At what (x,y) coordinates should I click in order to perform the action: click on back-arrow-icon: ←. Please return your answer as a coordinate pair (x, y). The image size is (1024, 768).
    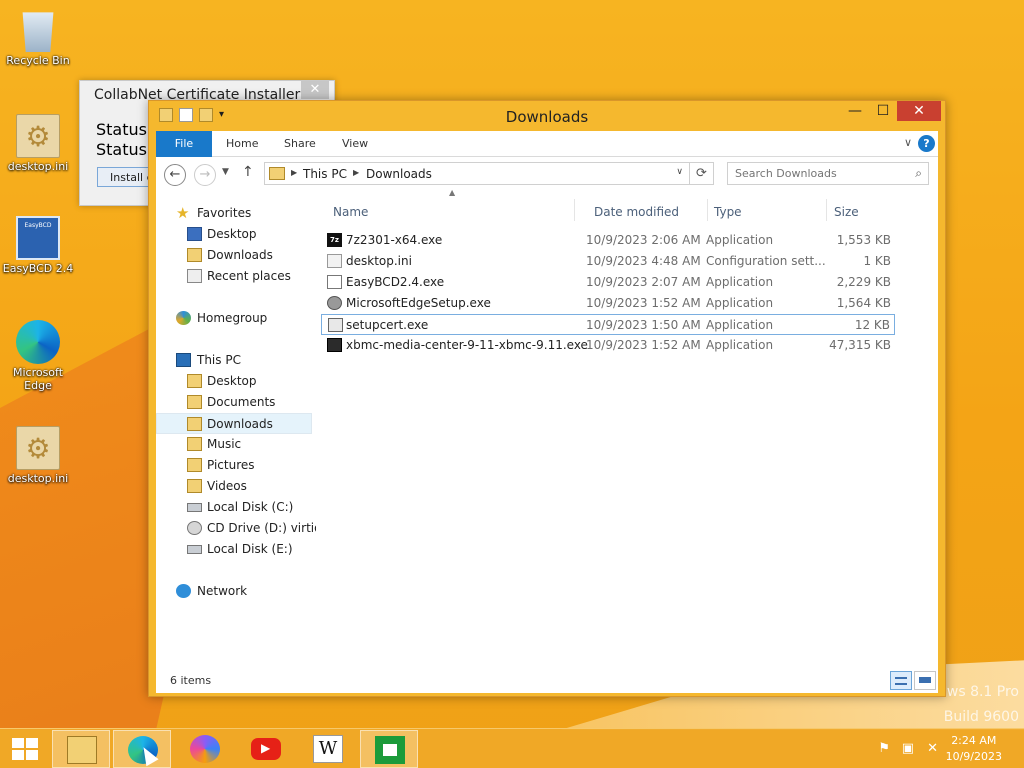
    Looking at the image, I should click on (175, 175).